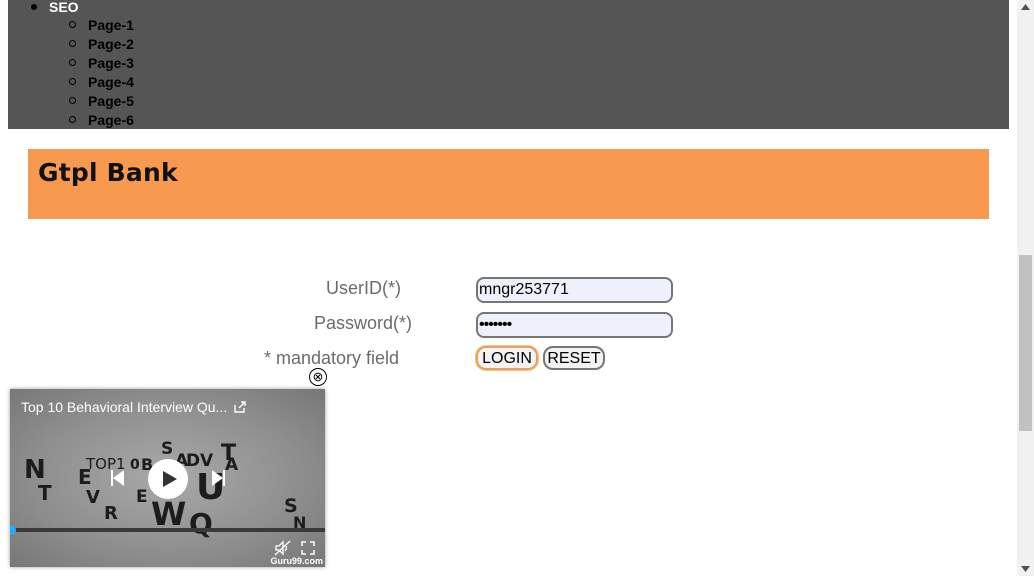  Describe the element at coordinates (574, 358) in the screenshot. I see `reset-button: RESET` at that location.